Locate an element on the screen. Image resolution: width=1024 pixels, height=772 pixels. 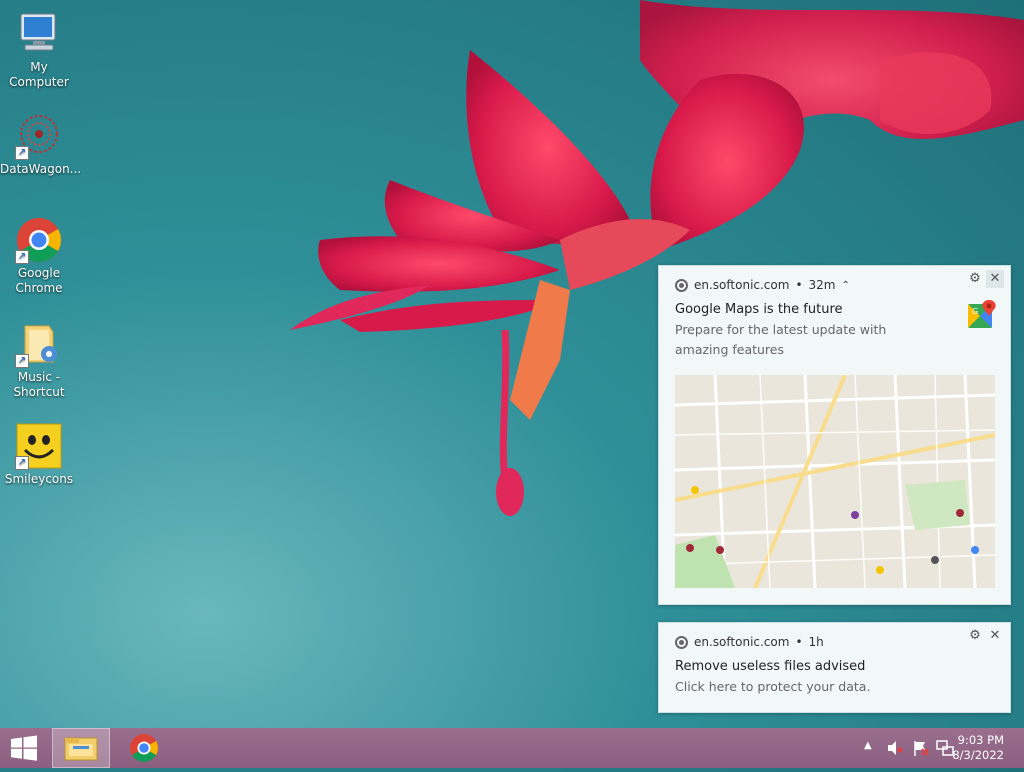
desktop-icon-google-chrome: ↗ Google Chrome is located at coordinates (39, 256).